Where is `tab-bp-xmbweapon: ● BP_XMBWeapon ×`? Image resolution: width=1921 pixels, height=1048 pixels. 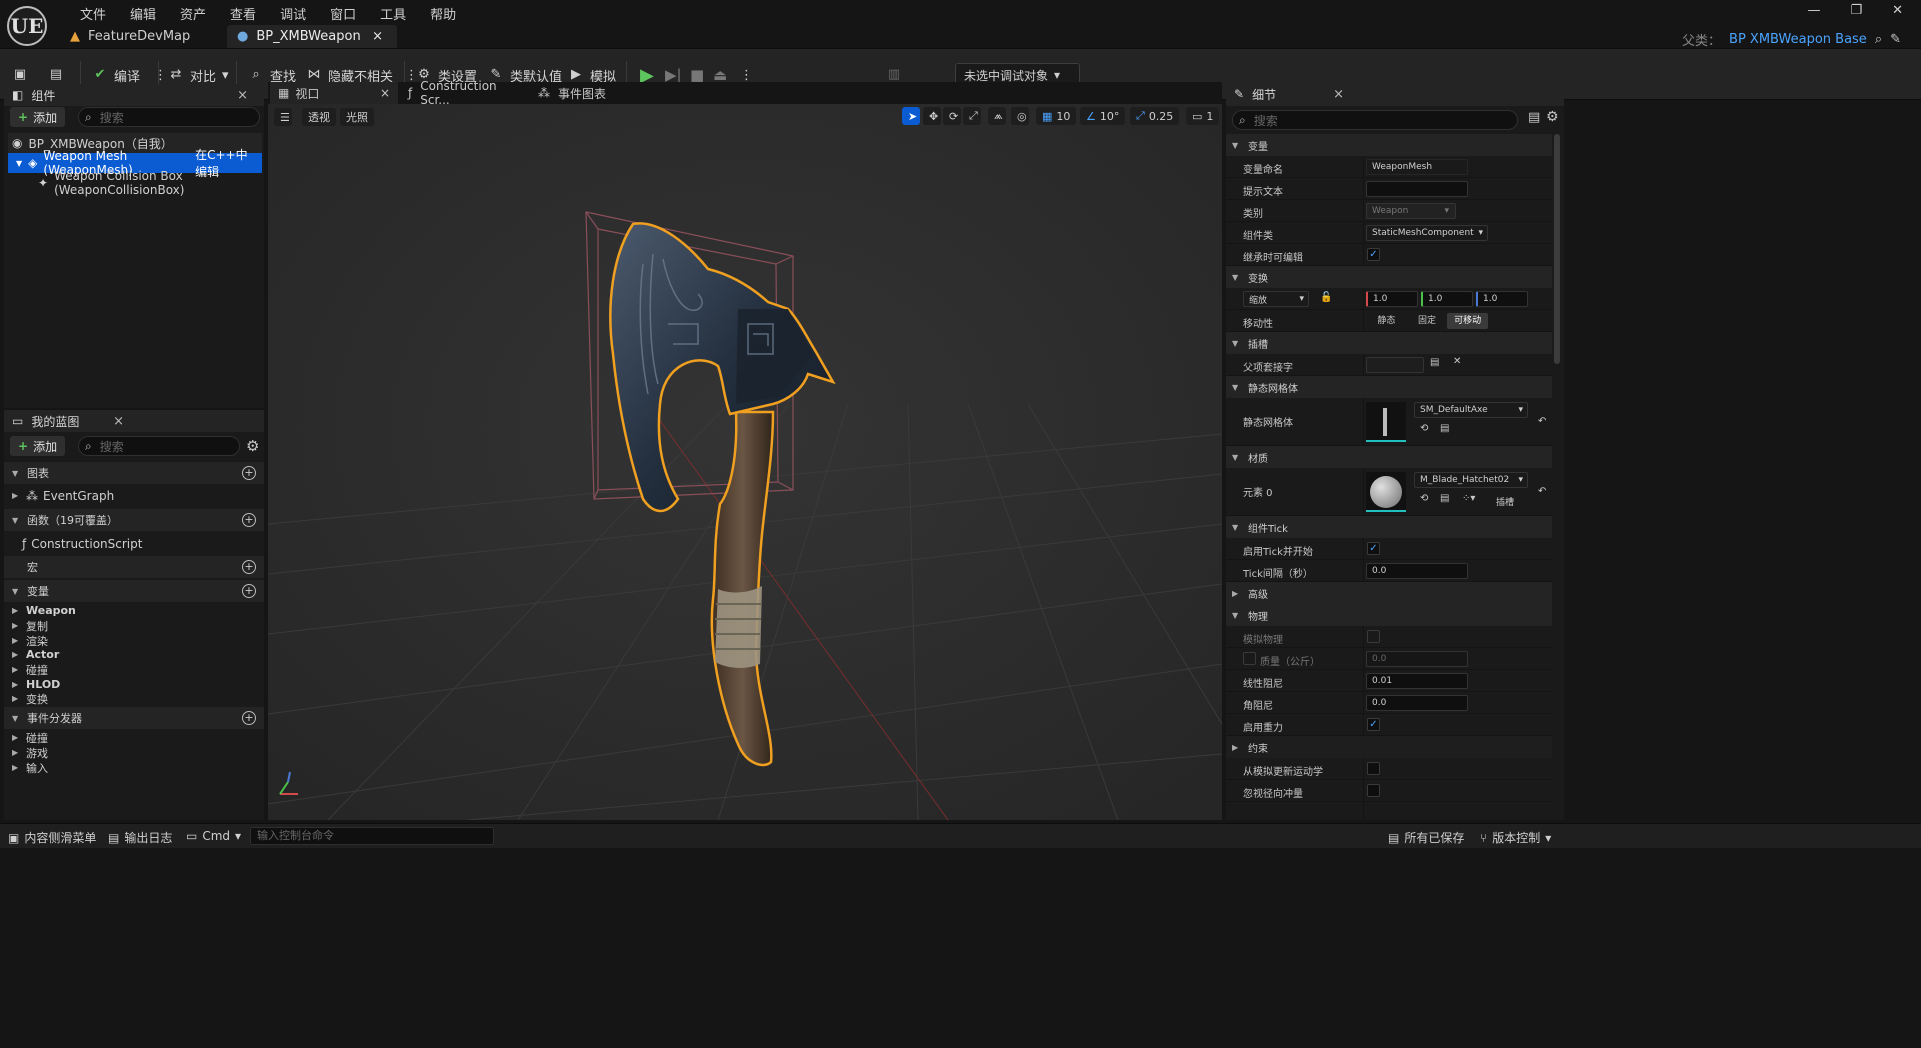
tab-bp-xmbweapon: ● BP_XMBWeapon × is located at coordinates (312, 36).